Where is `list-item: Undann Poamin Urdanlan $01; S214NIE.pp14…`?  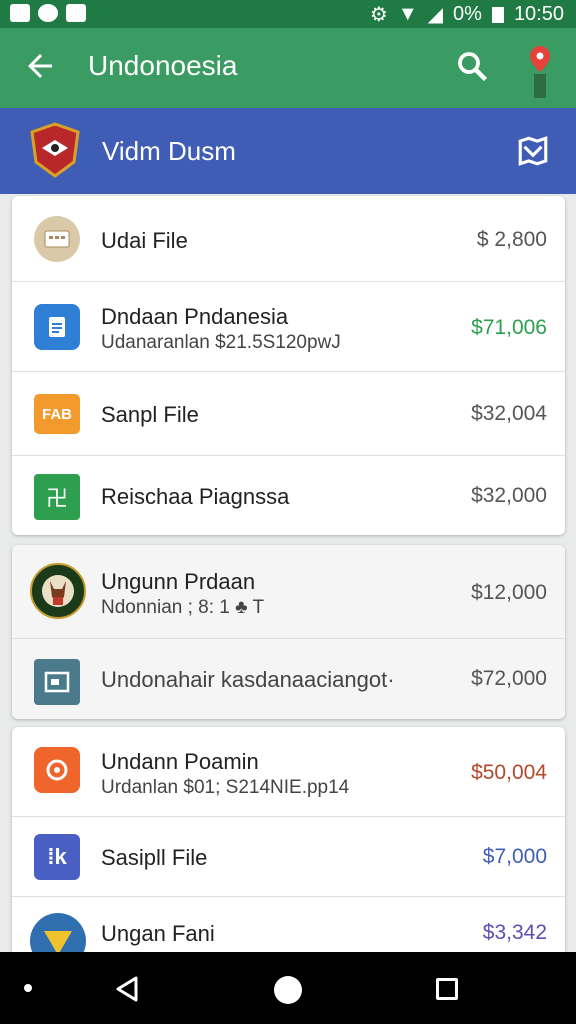 list-item: Undann Poamin Urdanlan $01; S214NIE.pp14… is located at coordinates (288, 772).